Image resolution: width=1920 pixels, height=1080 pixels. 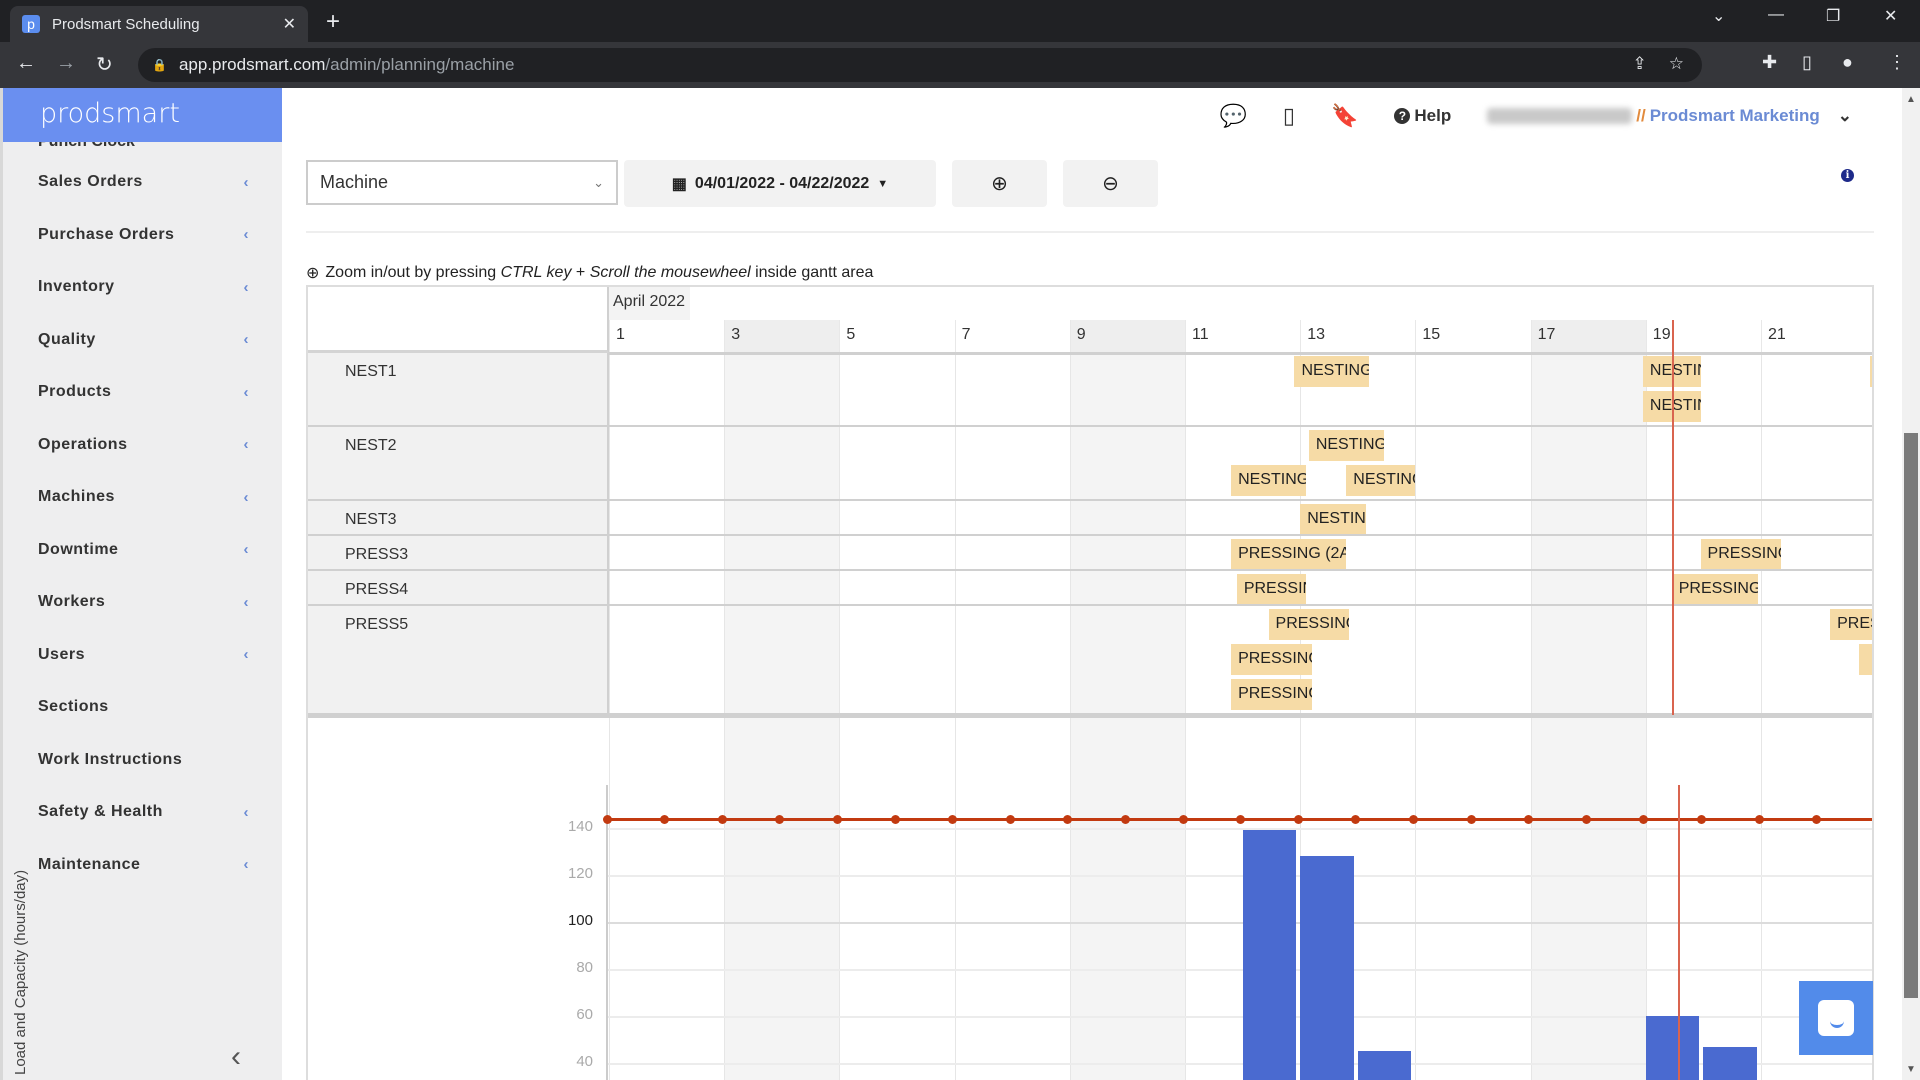 I want to click on sidebar-item-label: Users, so click(x=61, y=654).